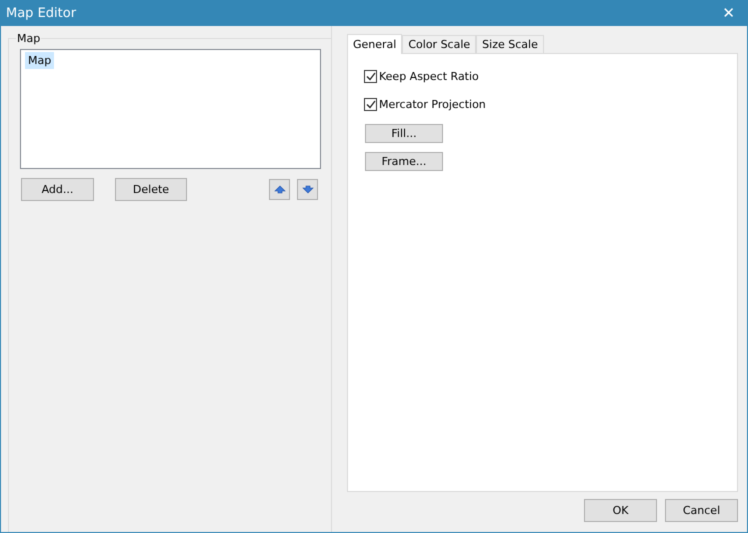 The image size is (748, 533). Describe the element at coordinates (429, 76) in the screenshot. I see `checkbox-label: Keep Aspect Ratio` at that location.